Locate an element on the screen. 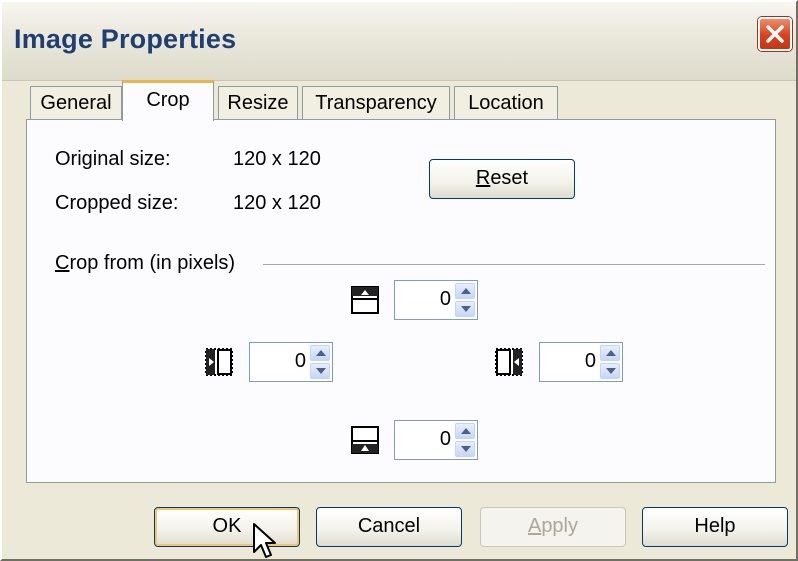  help-button: Help is located at coordinates (715, 527).